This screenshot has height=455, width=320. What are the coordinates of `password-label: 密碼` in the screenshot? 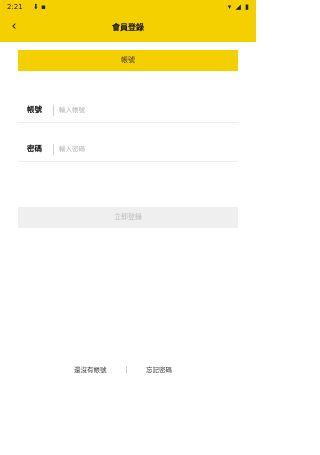 It's located at (34, 148).